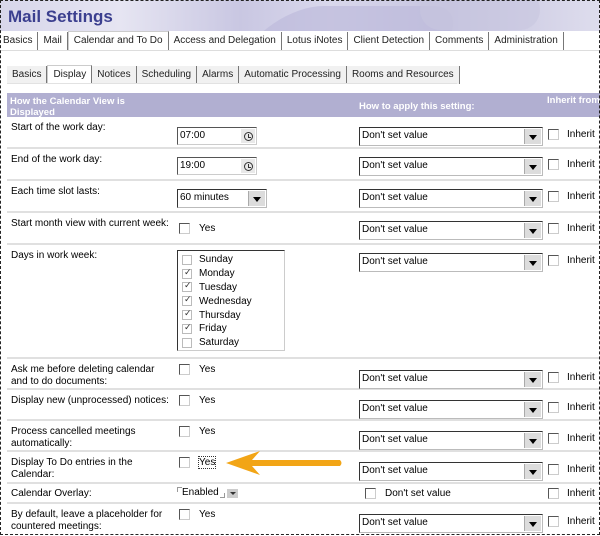  I want to click on start-time-field: 07:00, so click(217, 136).